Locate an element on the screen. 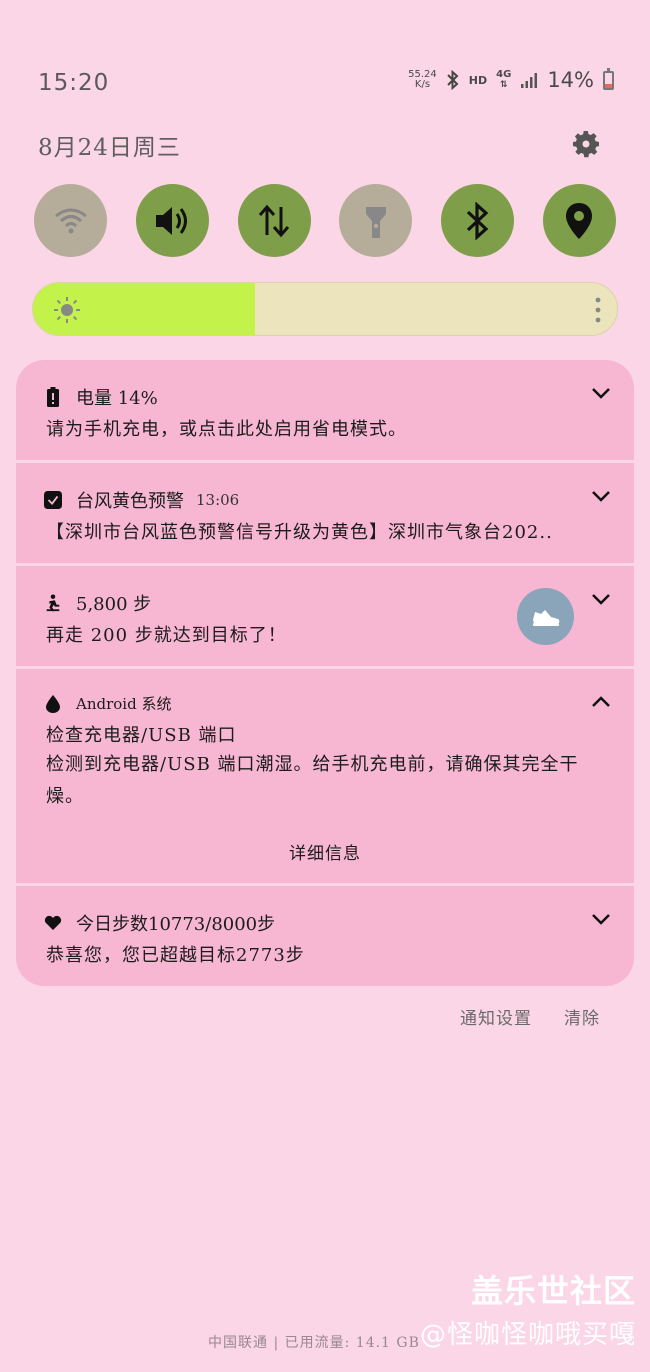  location-toggle is located at coordinates (579, 220).